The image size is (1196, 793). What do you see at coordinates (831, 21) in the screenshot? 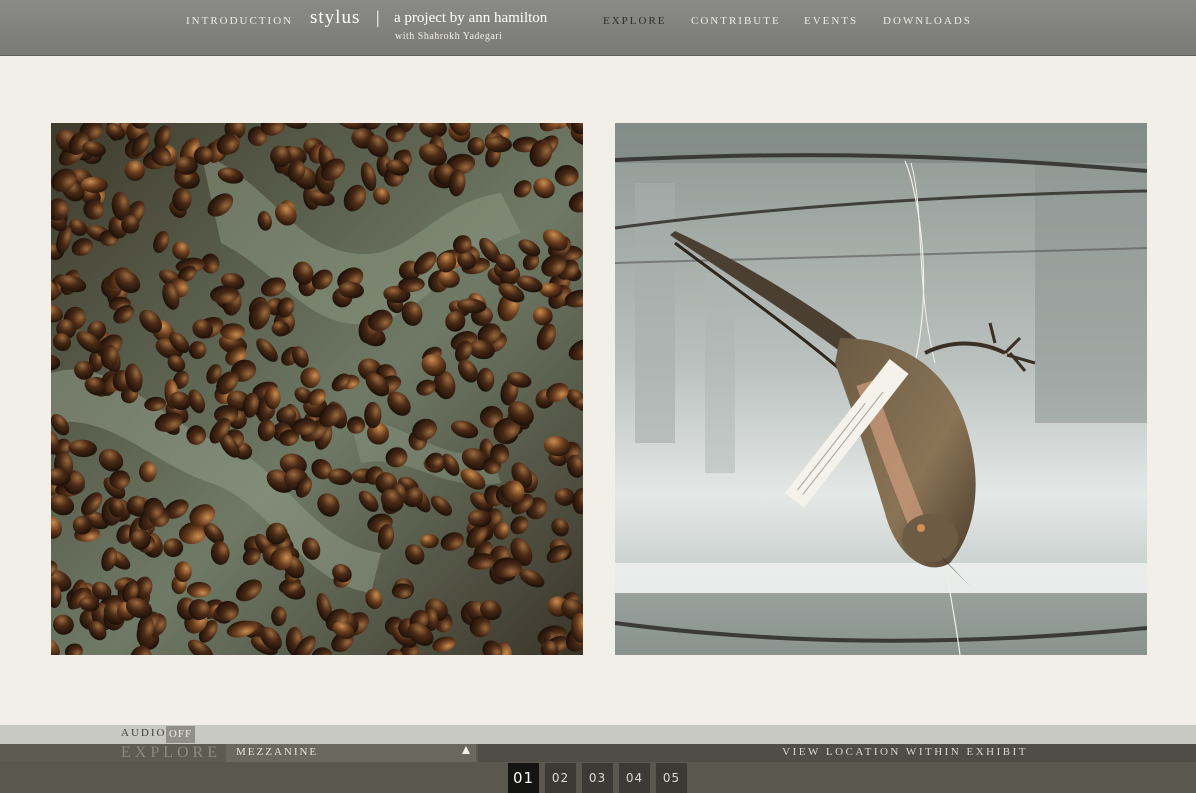
I see `nav-events: EVENTS` at bounding box center [831, 21].